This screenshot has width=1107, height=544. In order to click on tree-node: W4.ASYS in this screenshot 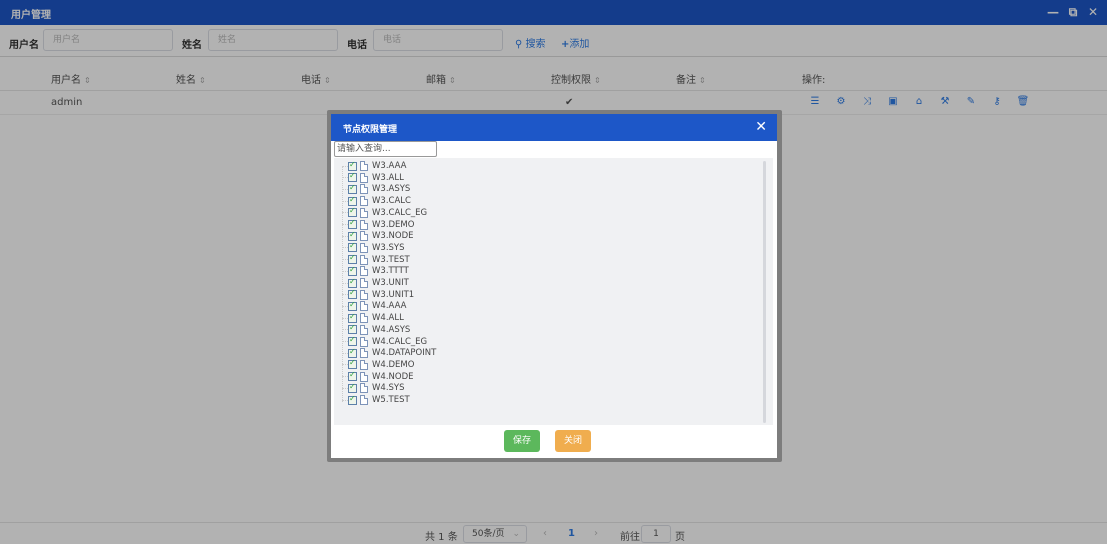, I will do `click(372, 329)`.